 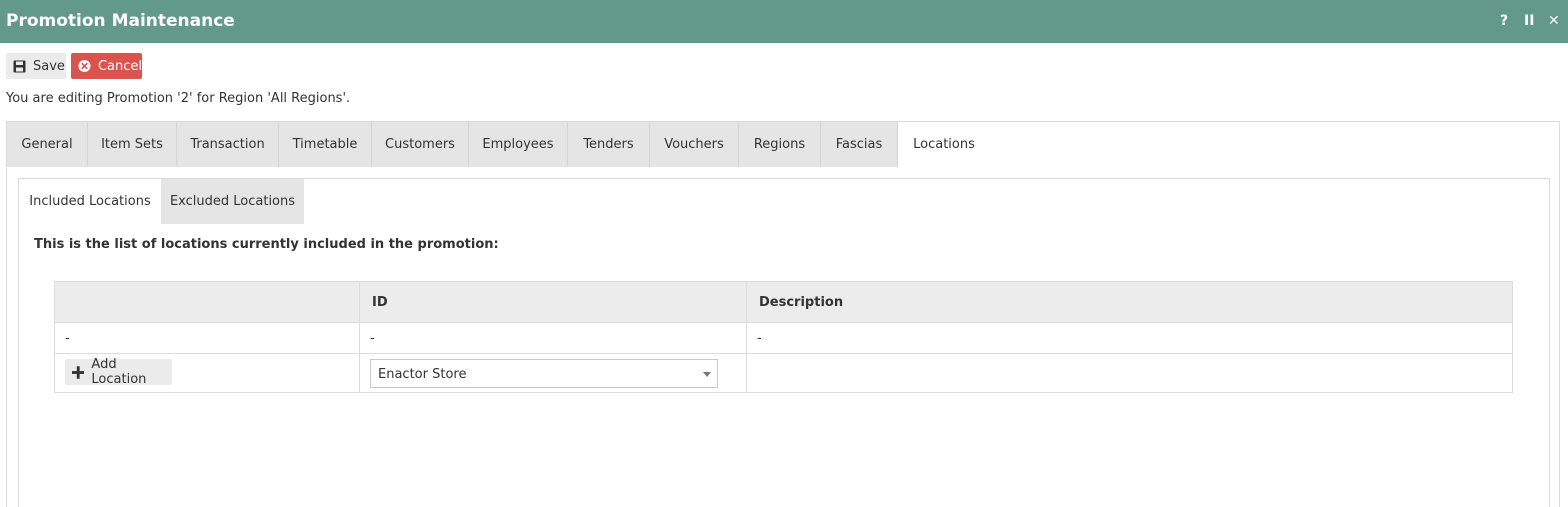 What do you see at coordinates (380, 302) in the screenshot?
I see `column-header-id: ID` at bounding box center [380, 302].